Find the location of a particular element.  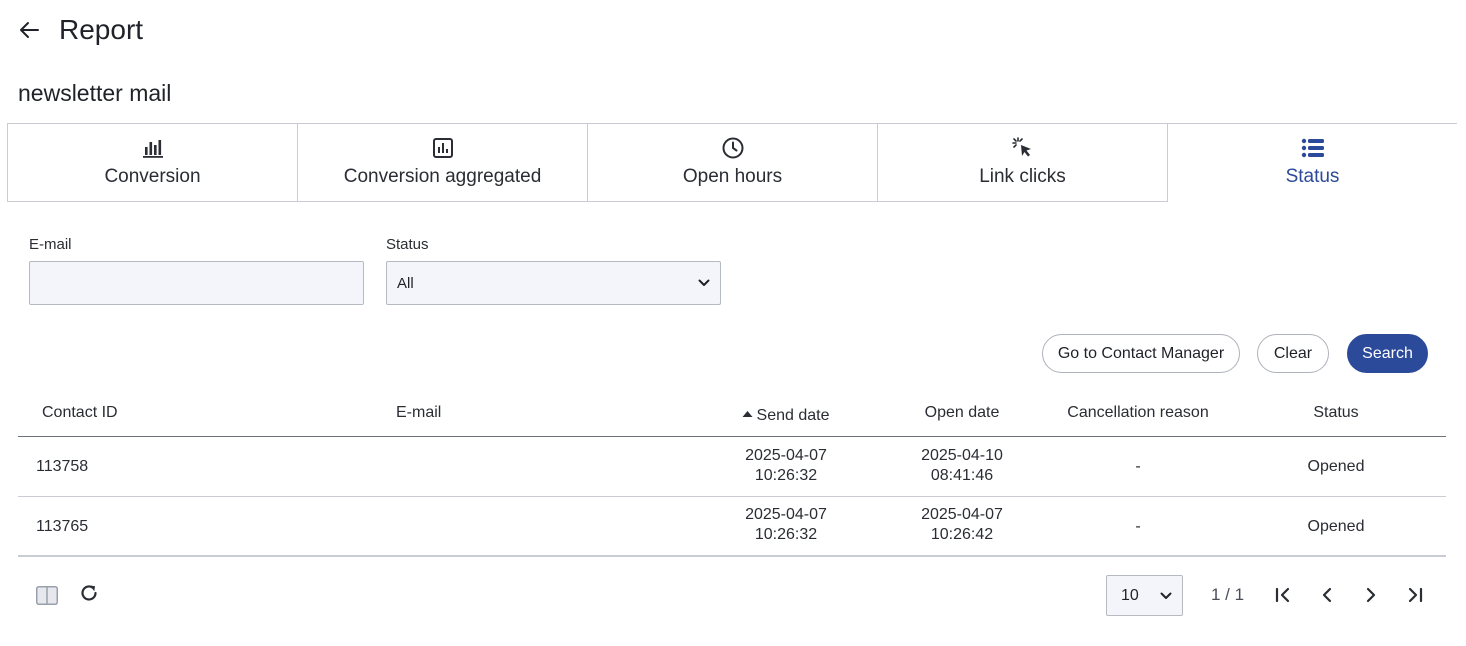

column-header-contact-id: Contact ID is located at coordinates (80, 413).